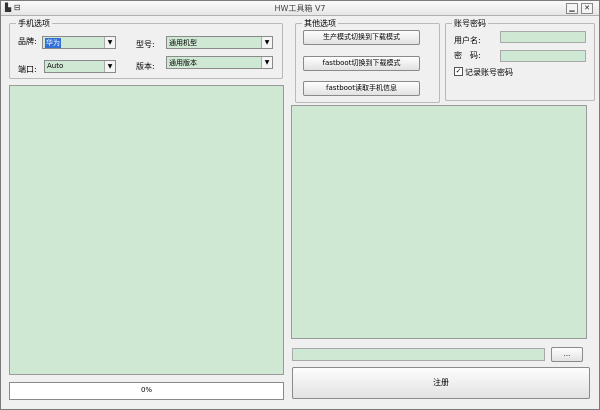 The image size is (600, 410). What do you see at coordinates (183, 63) in the screenshot?
I see `version-value: 通用版本` at bounding box center [183, 63].